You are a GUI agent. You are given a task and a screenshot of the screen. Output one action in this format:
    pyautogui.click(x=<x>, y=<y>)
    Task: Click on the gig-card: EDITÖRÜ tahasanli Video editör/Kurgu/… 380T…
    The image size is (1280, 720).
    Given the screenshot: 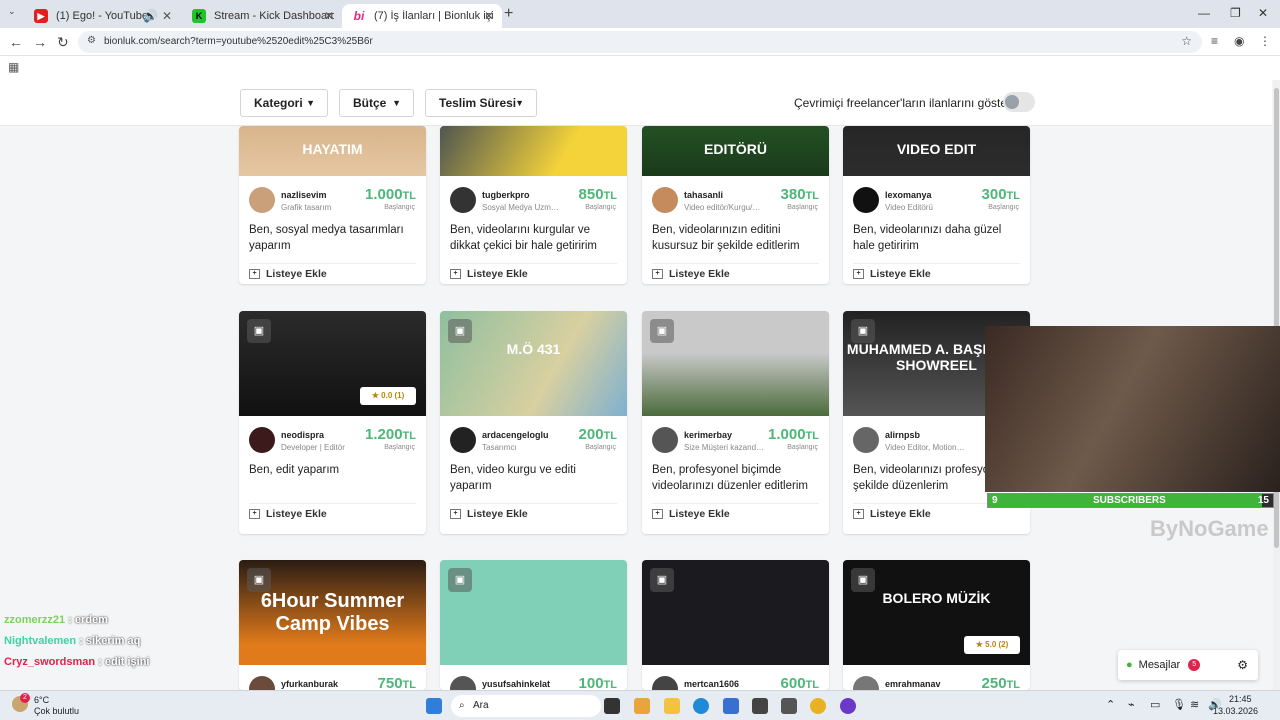 What is the action you would take?
    pyautogui.click(x=735, y=205)
    